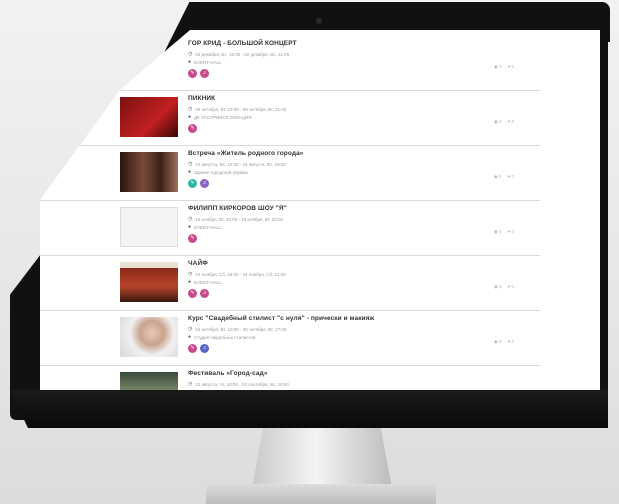 This screenshot has width=619, height=504. Describe the element at coordinates (321, 494) in the screenshot. I see `monitor-stand-base` at that location.